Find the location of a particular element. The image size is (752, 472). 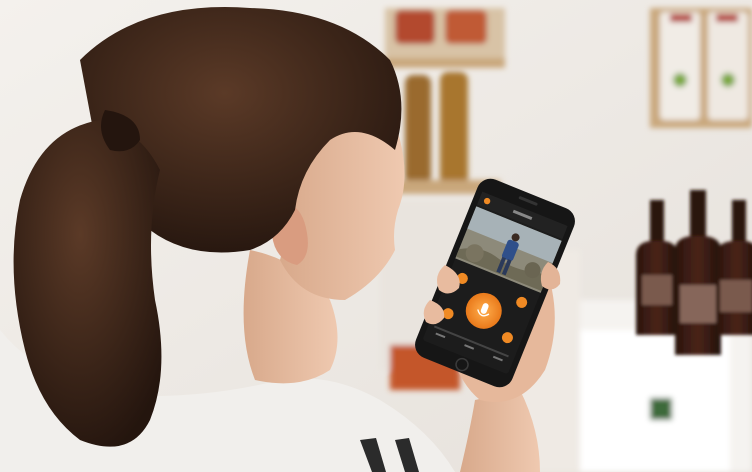

wooden-crate is located at coordinates (701, 68).